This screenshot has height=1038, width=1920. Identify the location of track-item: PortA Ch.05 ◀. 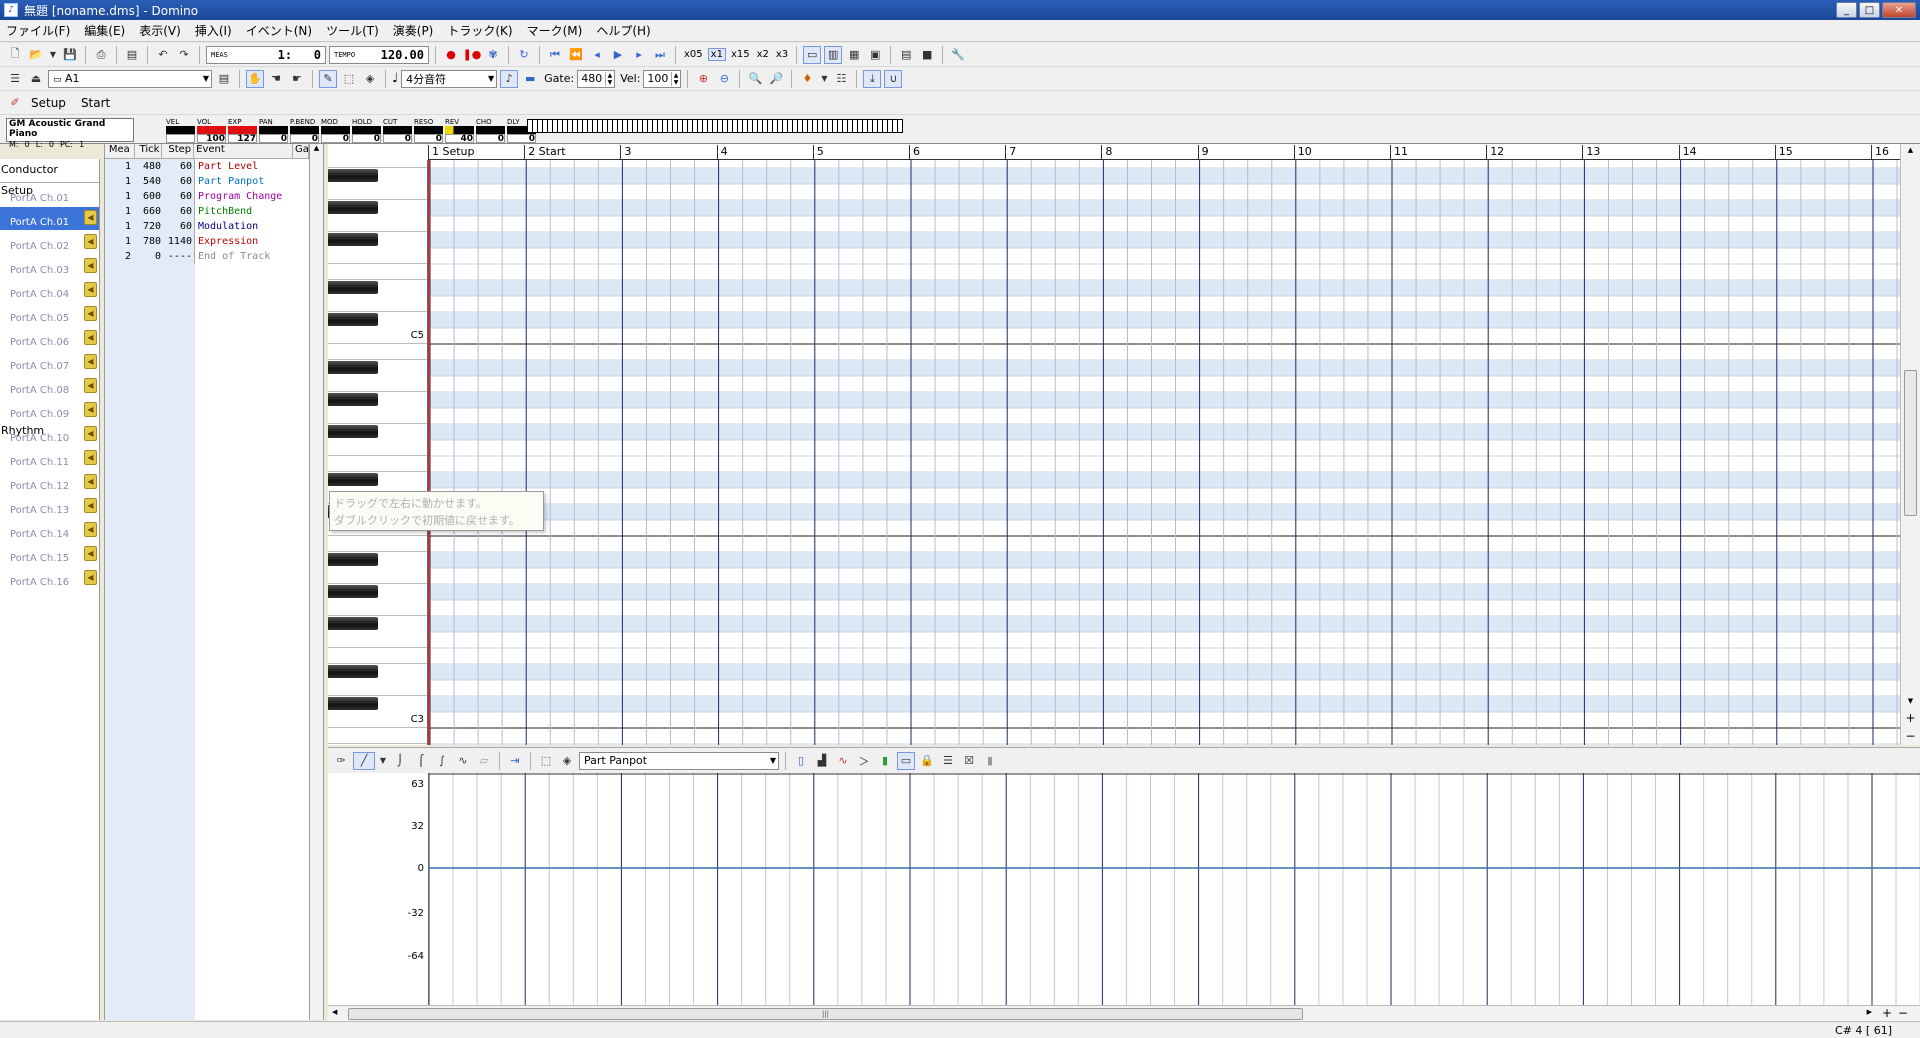
(49, 315).